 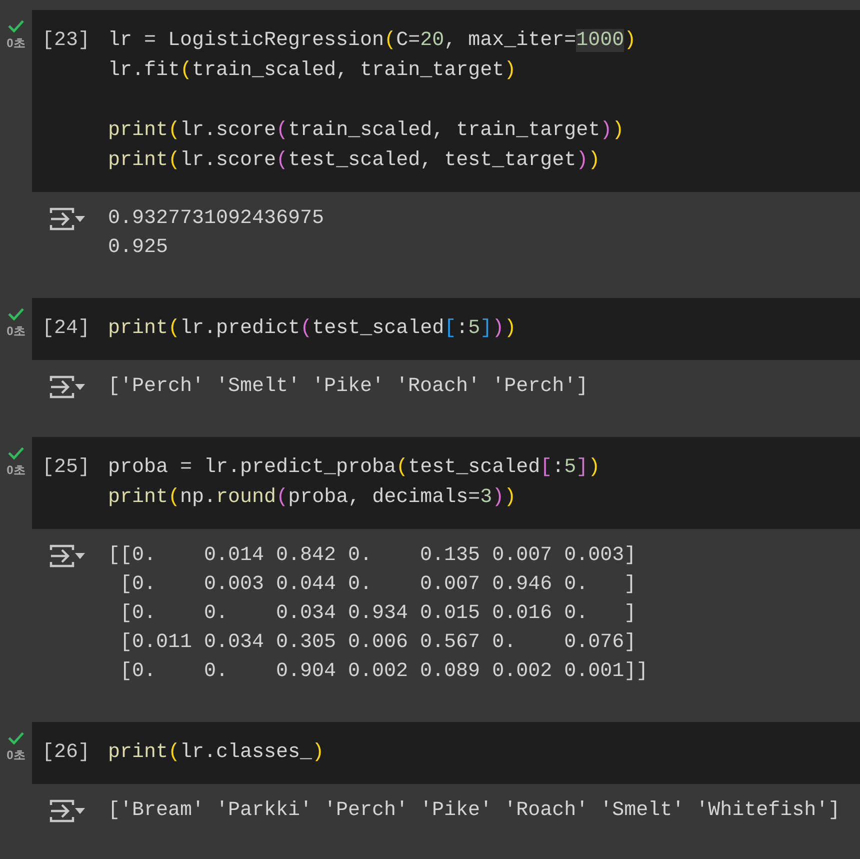 What do you see at coordinates (378, 614) in the screenshot?
I see `output-line: [0. 0. 0.034 0.934 0.015 0.016 0. ]` at bounding box center [378, 614].